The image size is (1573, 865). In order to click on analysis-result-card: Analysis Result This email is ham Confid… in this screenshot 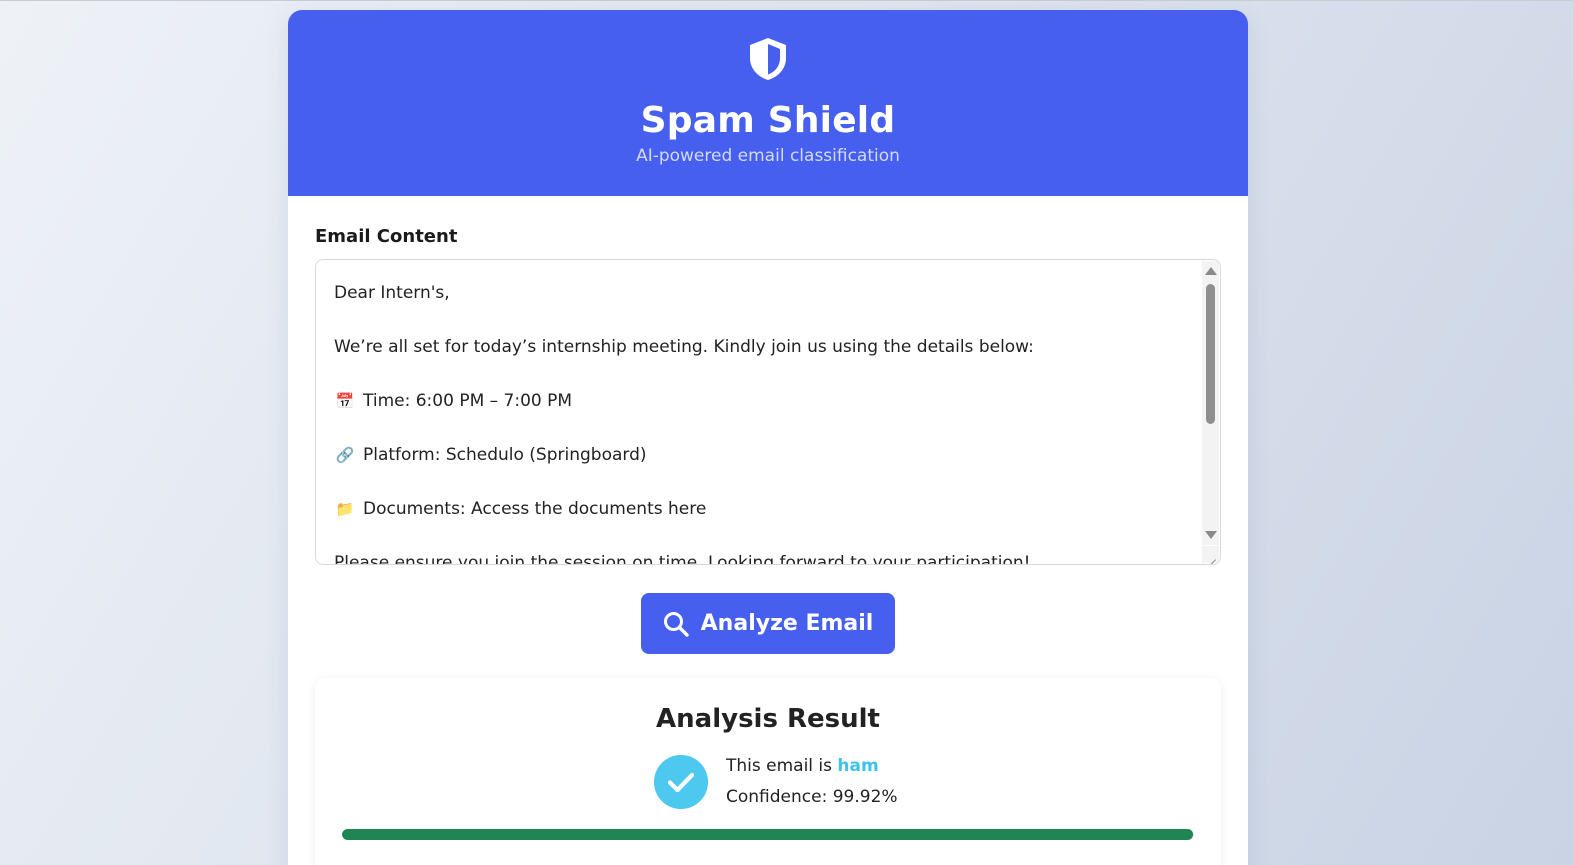, I will do `click(768, 771)`.